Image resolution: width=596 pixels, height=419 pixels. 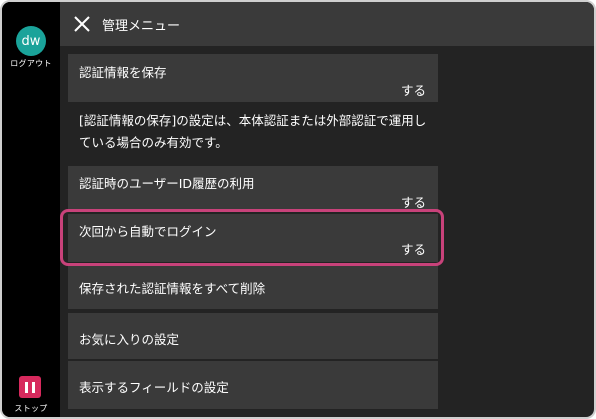 I want to click on close-icon, so click(x=82, y=24).